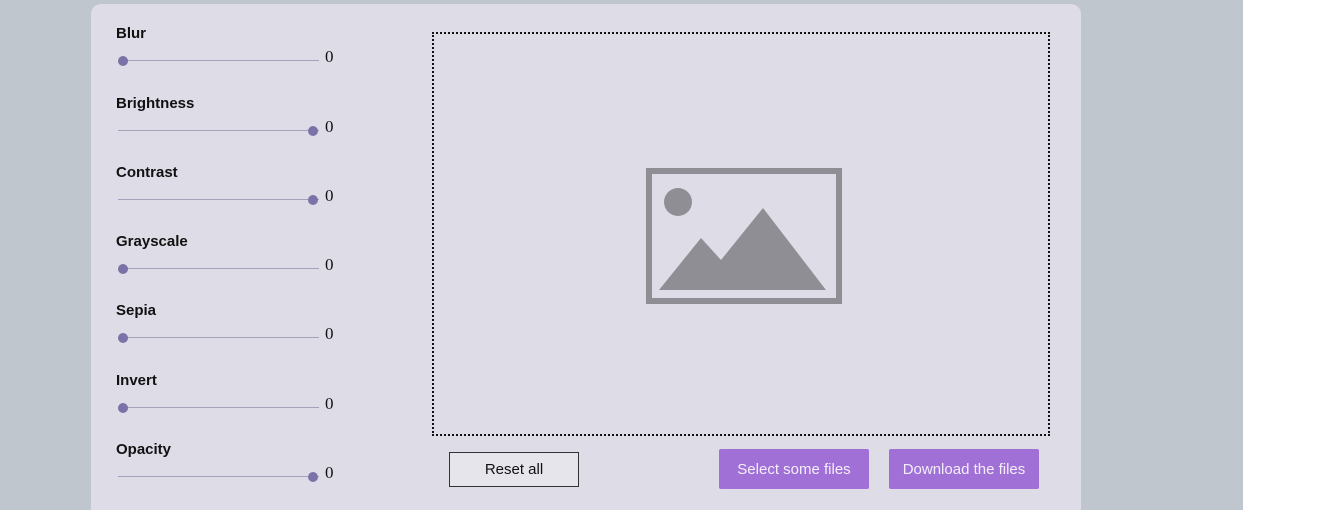 The height and width of the screenshot is (510, 1318). What do you see at coordinates (131, 33) in the screenshot?
I see `filter-label: Blur` at bounding box center [131, 33].